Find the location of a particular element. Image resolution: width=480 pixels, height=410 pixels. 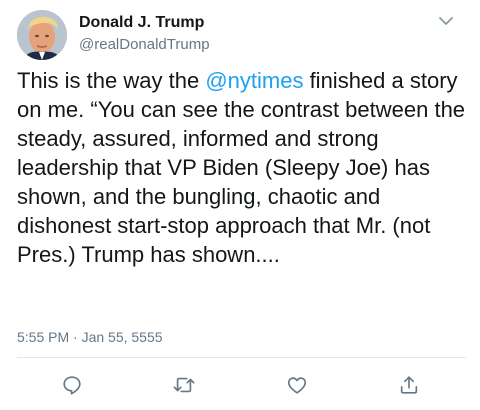

divider is located at coordinates (241, 357).